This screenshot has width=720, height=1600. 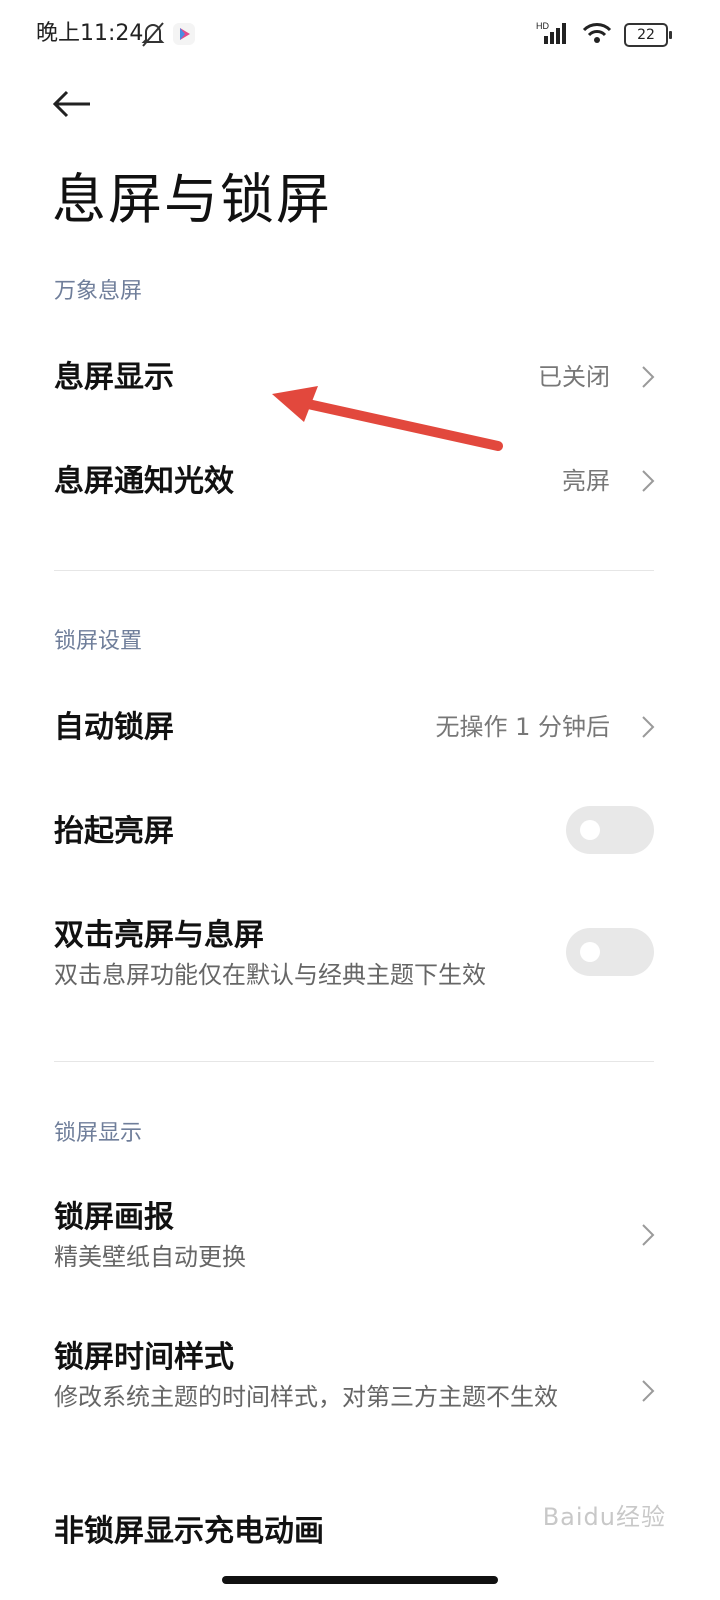 I want to click on row-subtitle: 双击息屏功能仅在默认与经典主题下生效, so click(x=270, y=975).